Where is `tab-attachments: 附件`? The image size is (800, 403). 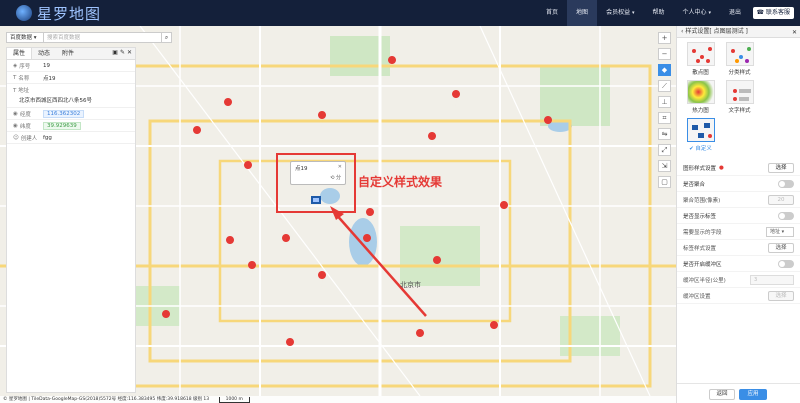 tab-attachments: 附件 is located at coordinates (68, 53).